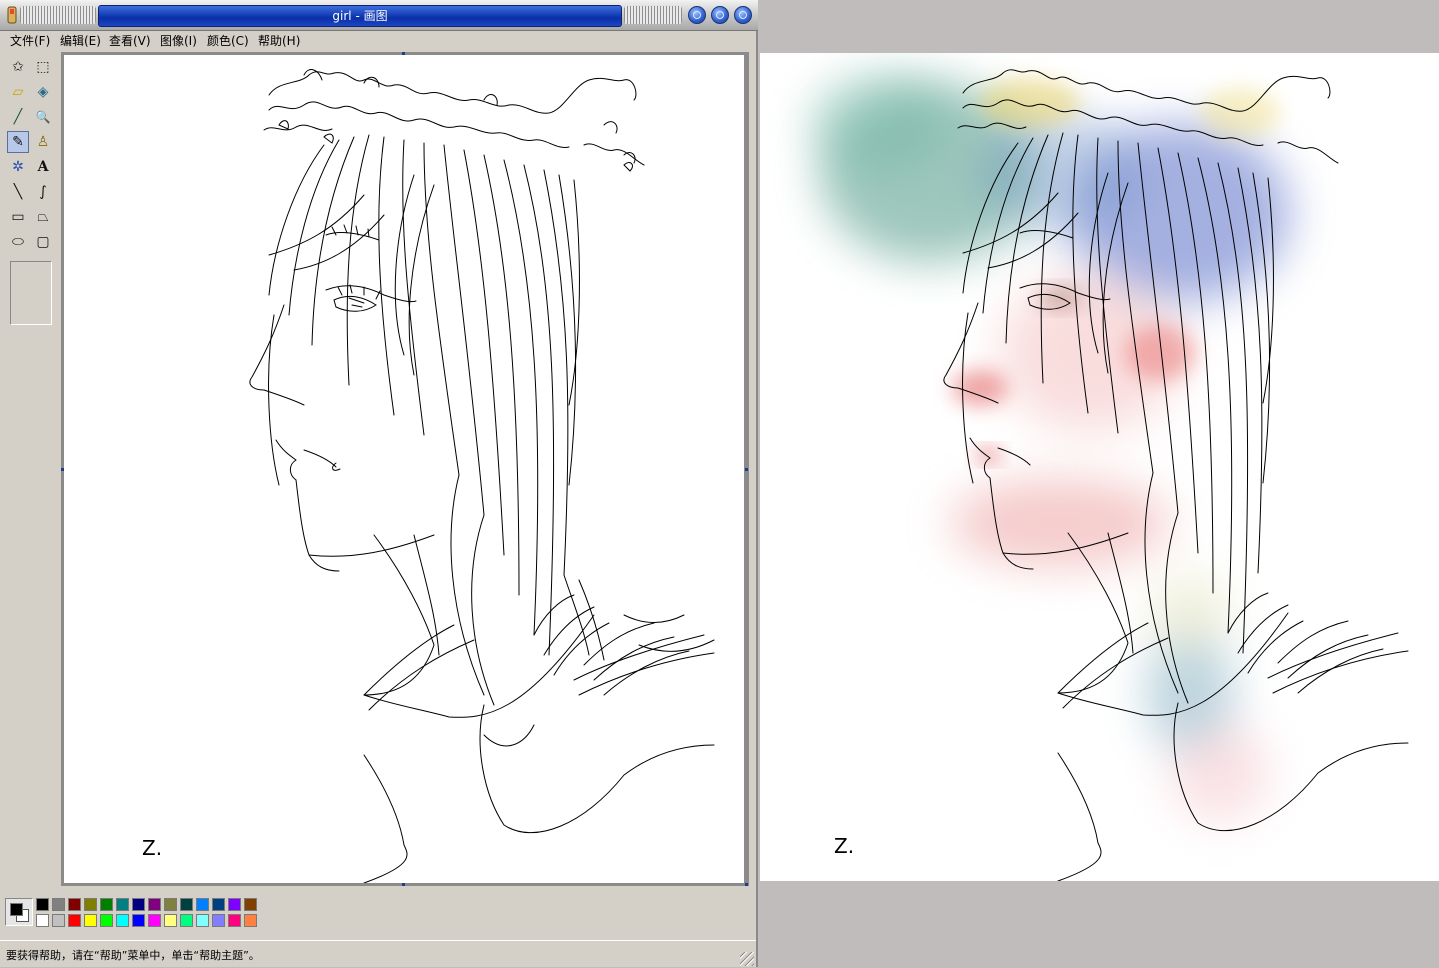 The image size is (1439, 968). I want to click on signature-text-colored: Z., so click(844, 846).